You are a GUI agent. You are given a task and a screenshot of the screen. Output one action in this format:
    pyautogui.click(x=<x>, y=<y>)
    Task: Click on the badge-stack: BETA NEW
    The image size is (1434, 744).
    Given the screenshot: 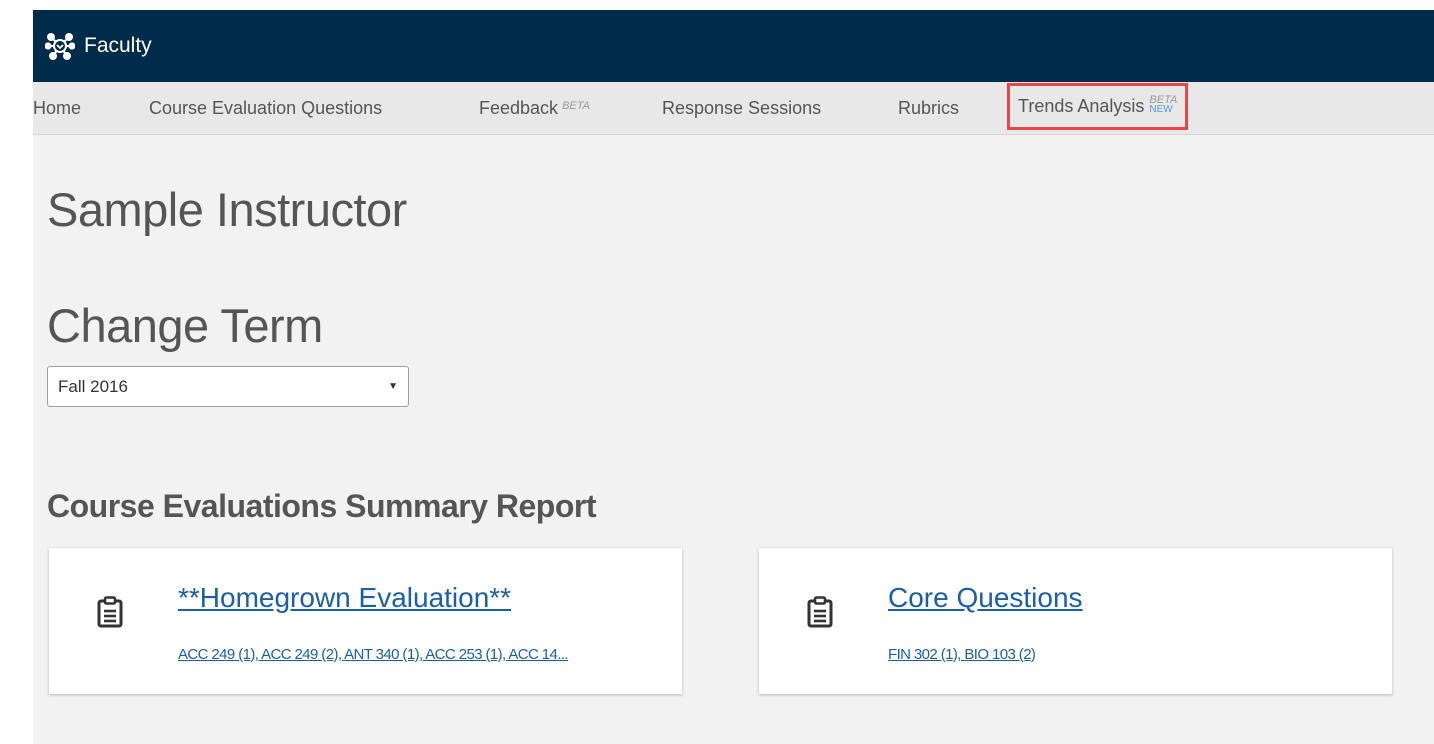 What is the action you would take?
    pyautogui.click(x=1163, y=104)
    